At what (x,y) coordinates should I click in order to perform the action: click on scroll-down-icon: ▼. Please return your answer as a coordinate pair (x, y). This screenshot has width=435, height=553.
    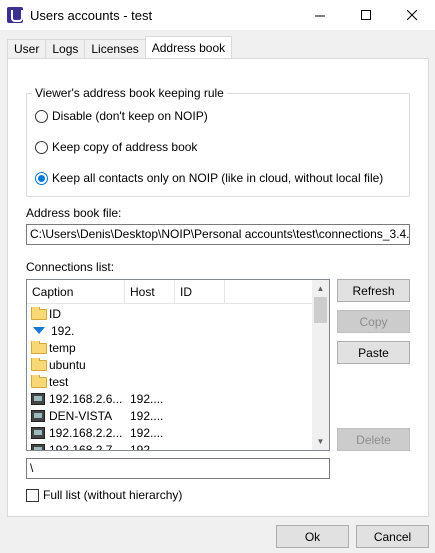
    Looking at the image, I should click on (320, 441).